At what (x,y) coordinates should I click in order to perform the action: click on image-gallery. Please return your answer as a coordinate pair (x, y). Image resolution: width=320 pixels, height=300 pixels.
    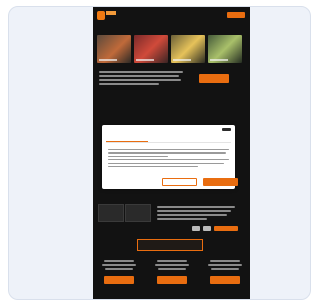
    Looking at the image, I should click on (169, 49).